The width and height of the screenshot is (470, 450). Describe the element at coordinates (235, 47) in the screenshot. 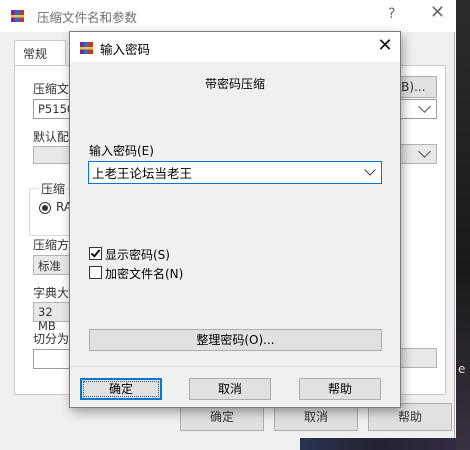

I see `dialog-titlebar: 输入密码 ✕` at that location.